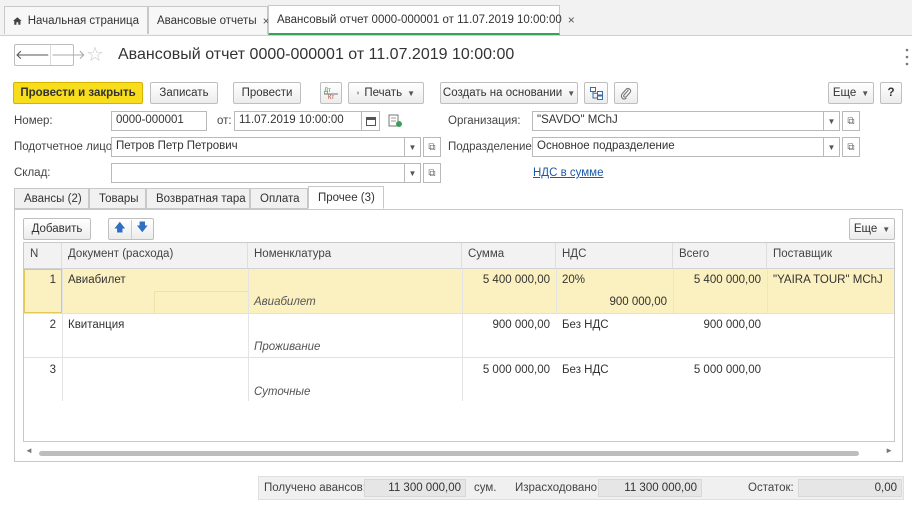 The width and height of the screenshot is (912, 507). Describe the element at coordinates (828, 280) in the screenshot. I see `supplier-cell: "YAIRA TOUR" MChJ` at that location.